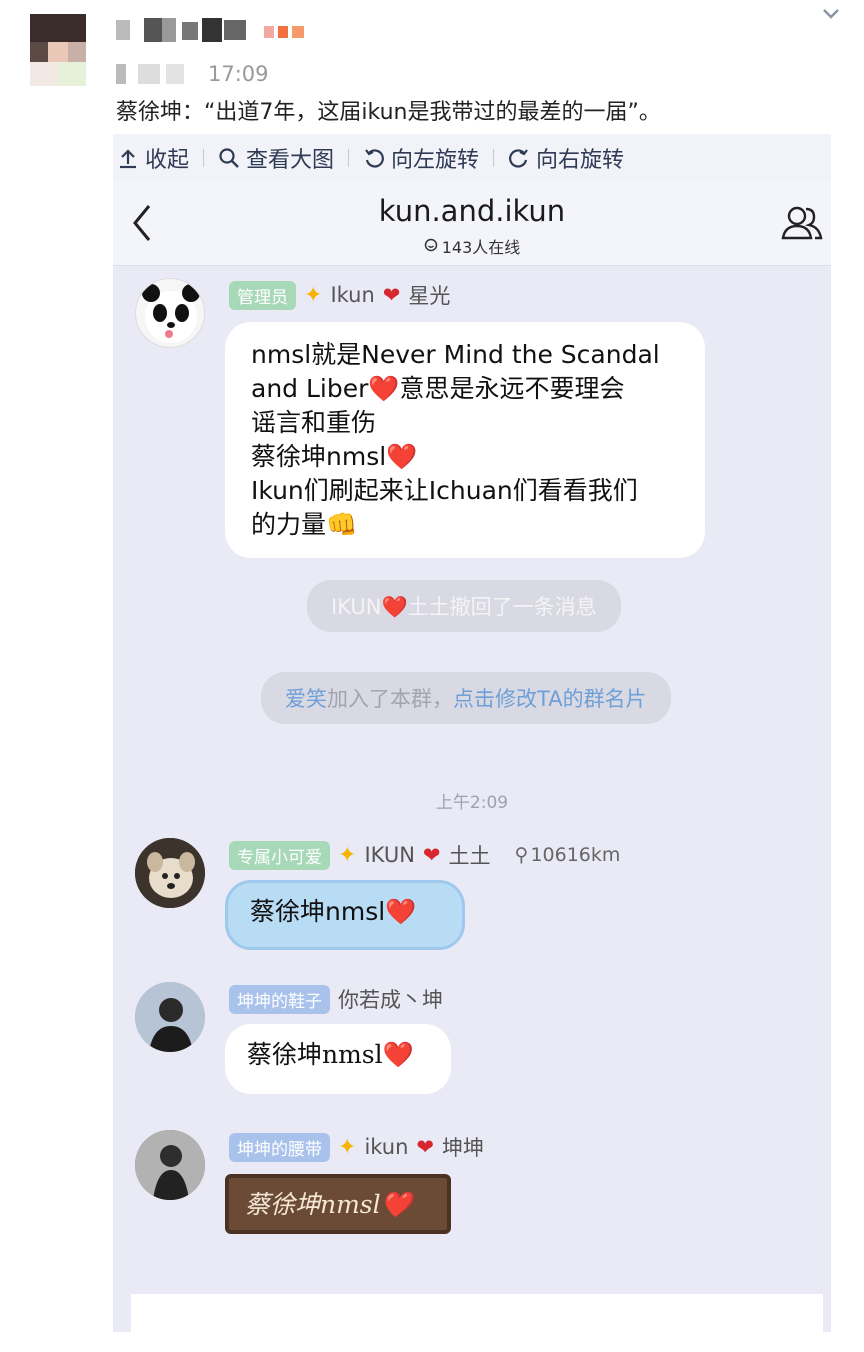 The width and height of the screenshot is (864, 1352). What do you see at coordinates (336, 999) in the screenshot?
I see `sender-meta: 坤坤的鞋子 你若成丶坤` at bounding box center [336, 999].